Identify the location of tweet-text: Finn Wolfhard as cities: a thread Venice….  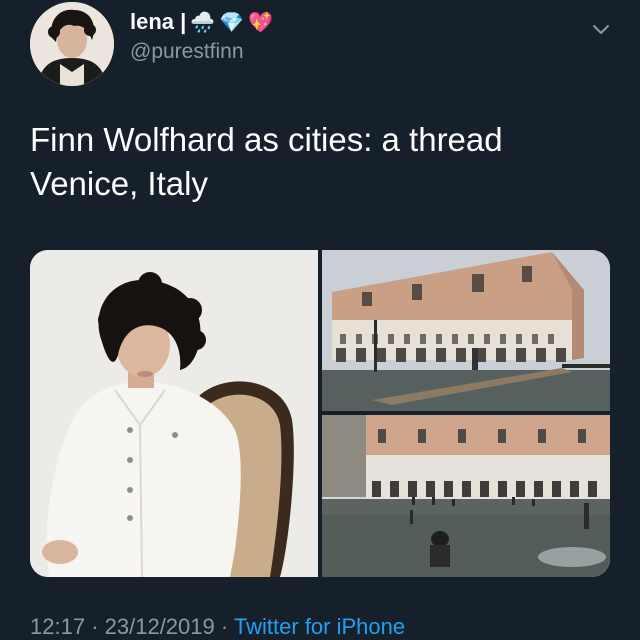
(325, 162).